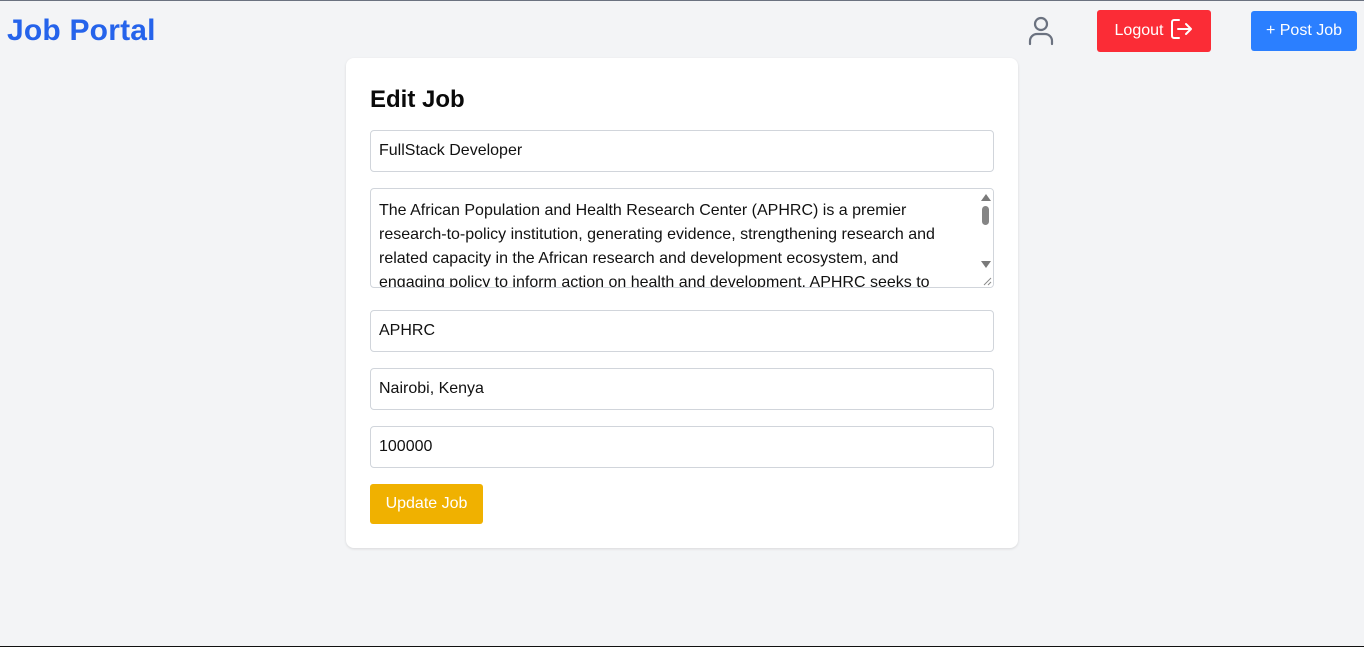 The image size is (1364, 647). What do you see at coordinates (682, 389) in the screenshot?
I see `location-input` at bounding box center [682, 389].